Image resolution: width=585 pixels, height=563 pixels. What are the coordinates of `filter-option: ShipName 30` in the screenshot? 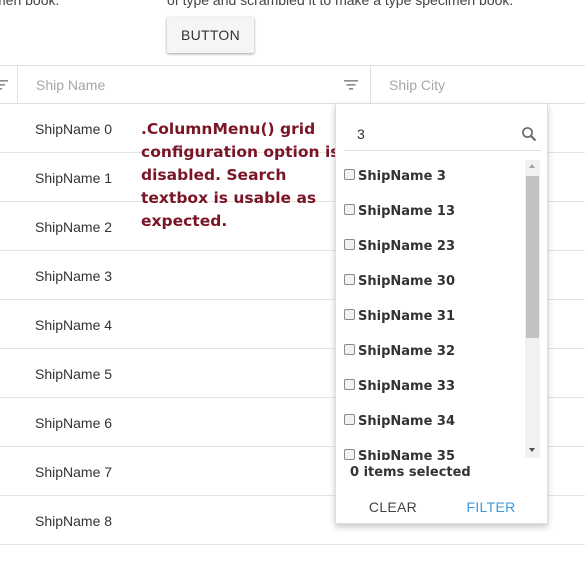 It's located at (397, 281).